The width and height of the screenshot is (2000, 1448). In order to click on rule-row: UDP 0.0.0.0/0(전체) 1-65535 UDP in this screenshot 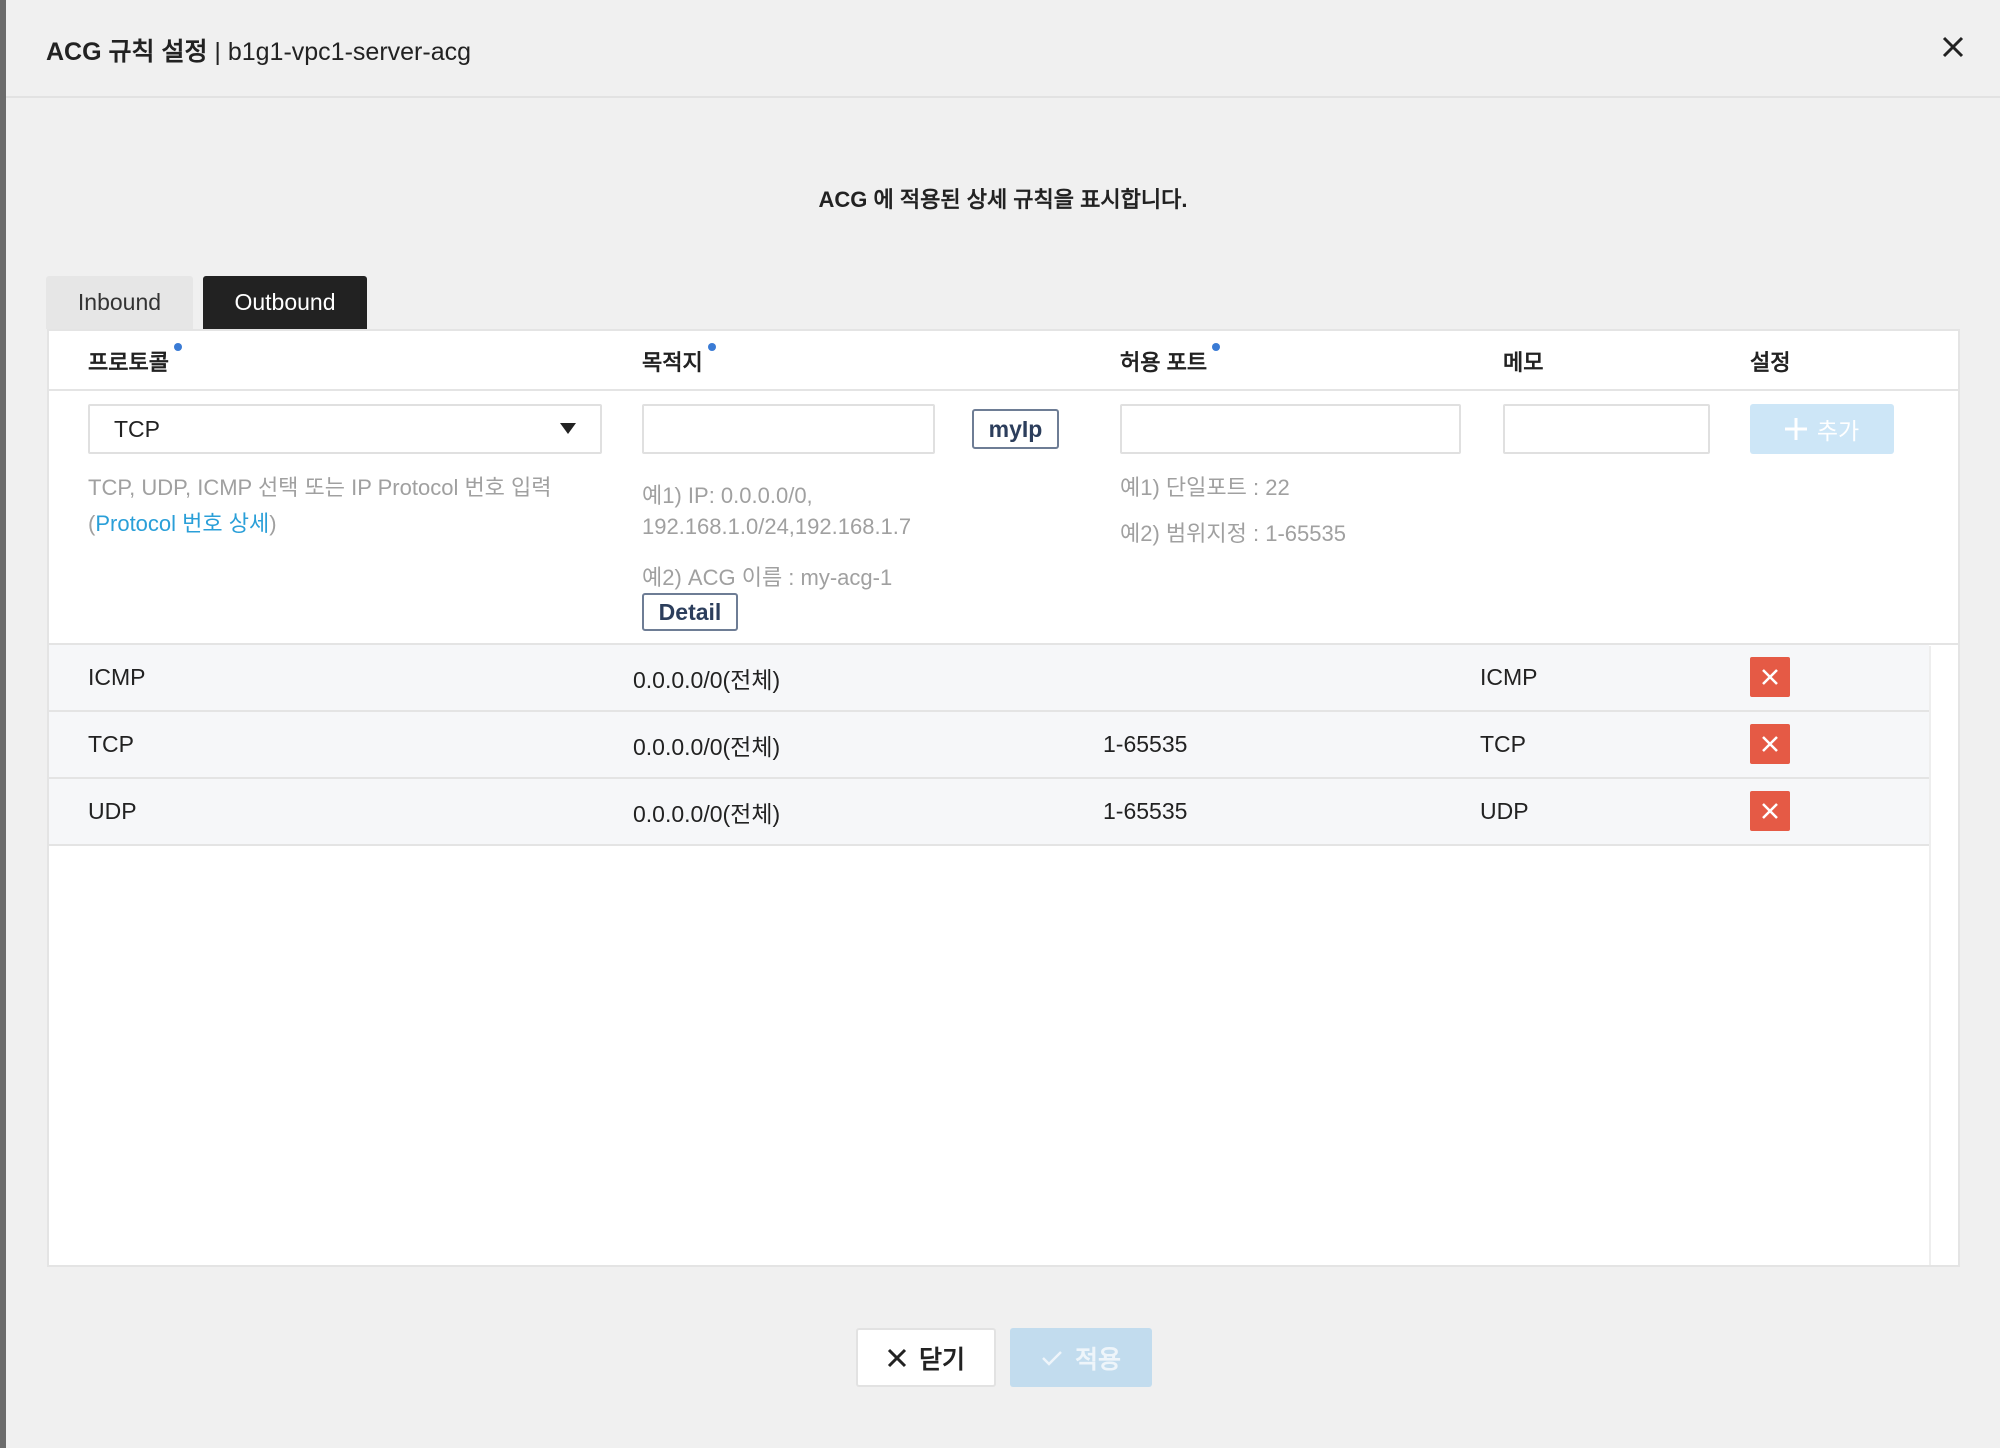, I will do `click(989, 812)`.